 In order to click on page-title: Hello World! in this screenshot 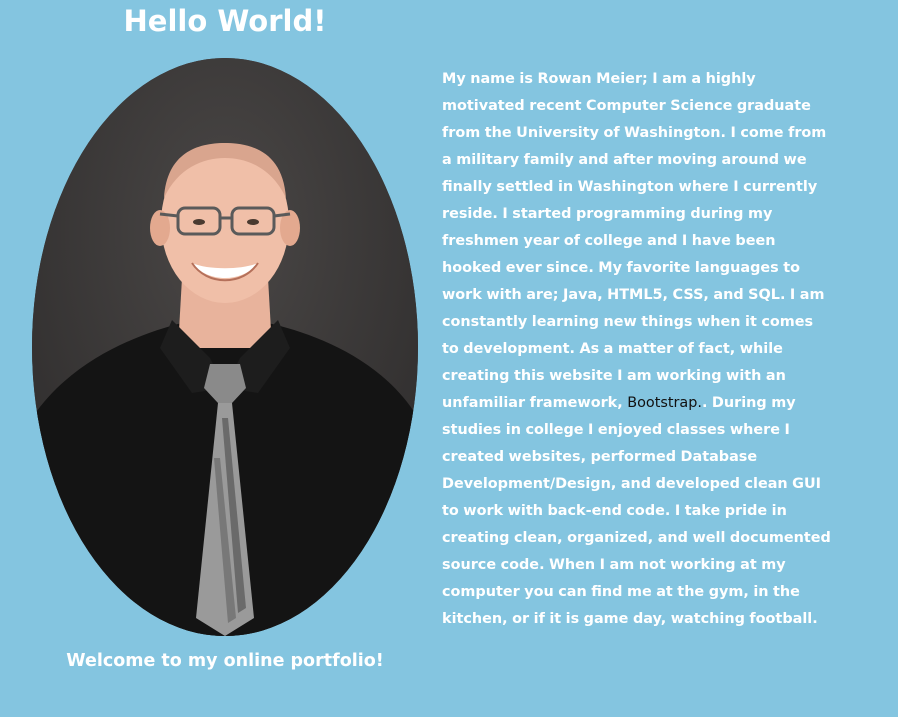, I will do `click(225, 21)`.